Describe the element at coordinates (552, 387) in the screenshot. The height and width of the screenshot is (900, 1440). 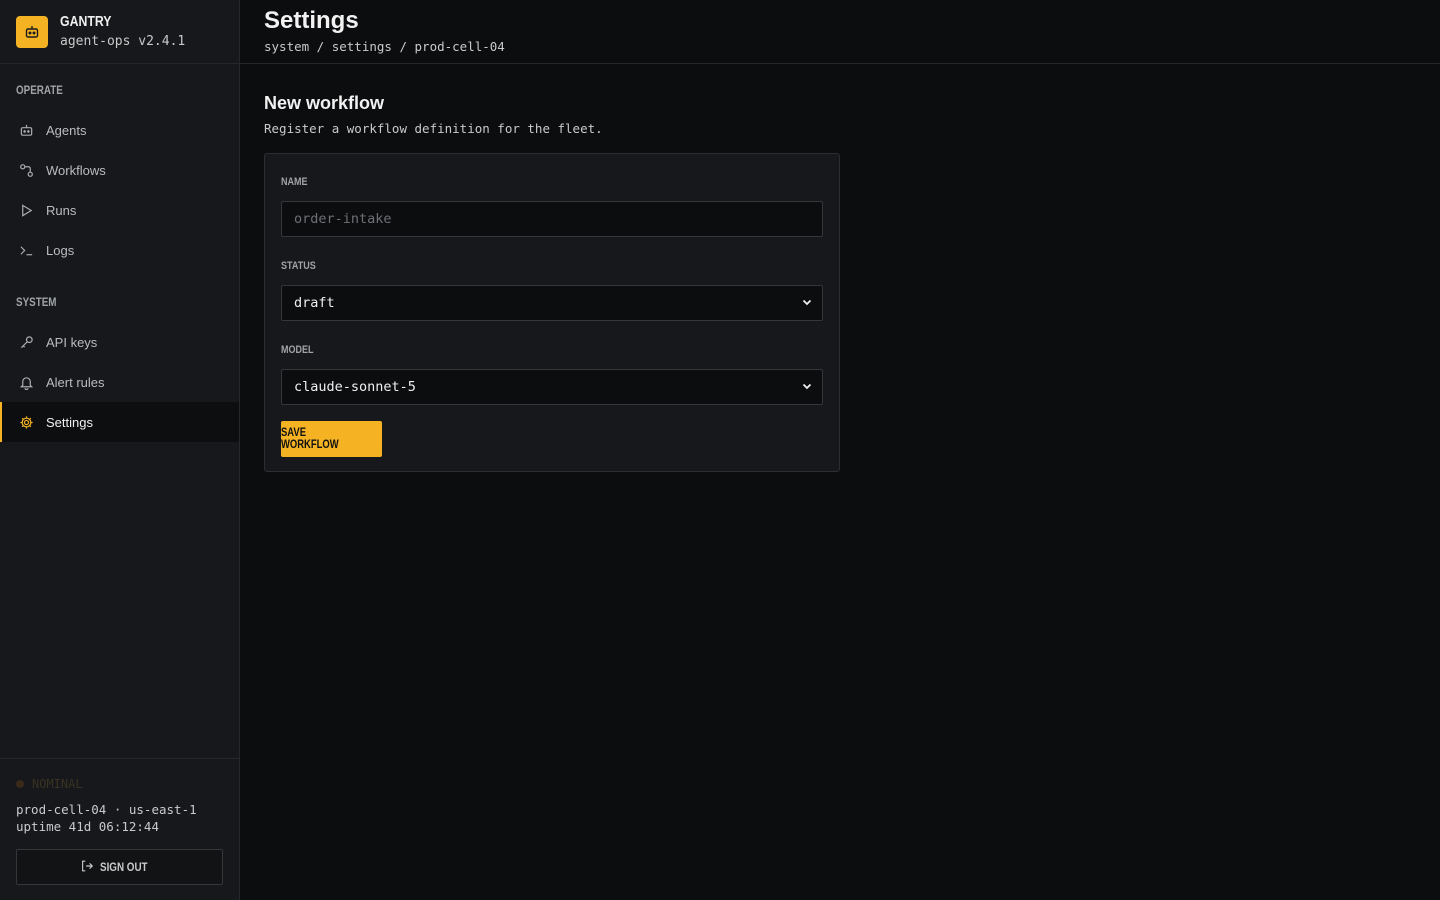
I see `model-select: claude-sonnet-5` at that location.